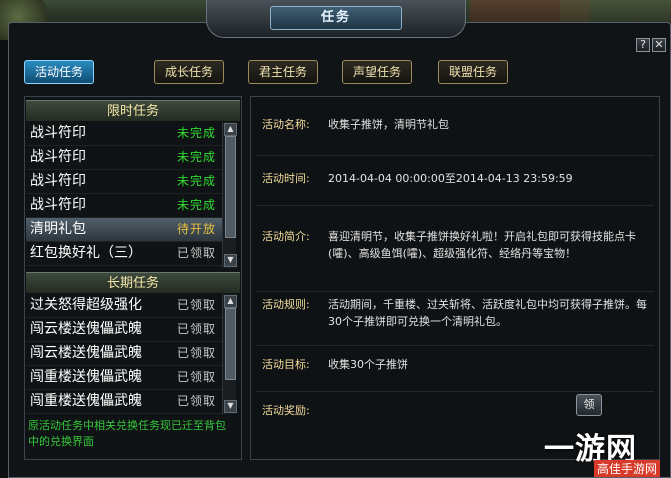  I want to click on tab-lord-tasks: 君主任务, so click(283, 72).